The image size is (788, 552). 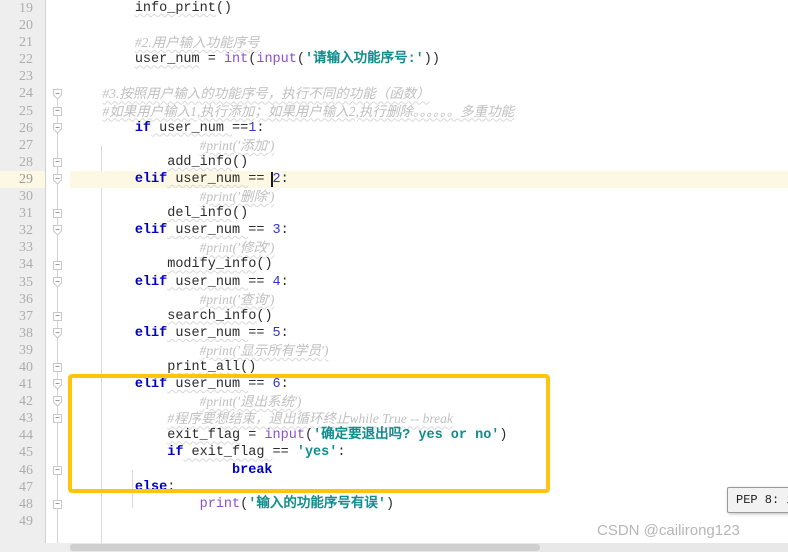 What do you see at coordinates (26, 214) in the screenshot?
I see `line-number: 31` at bounding box center [26, 214].